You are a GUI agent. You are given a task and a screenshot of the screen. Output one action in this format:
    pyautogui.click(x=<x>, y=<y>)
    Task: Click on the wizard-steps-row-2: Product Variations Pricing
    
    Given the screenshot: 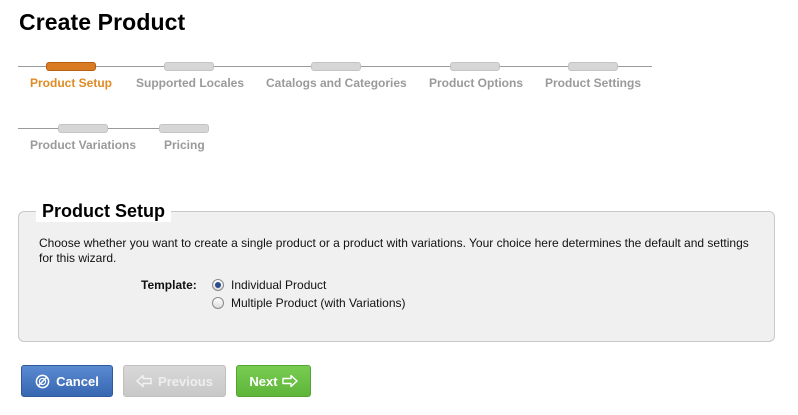 What is the action you would take?
    pyautogui.click(x=113, y=143)
    